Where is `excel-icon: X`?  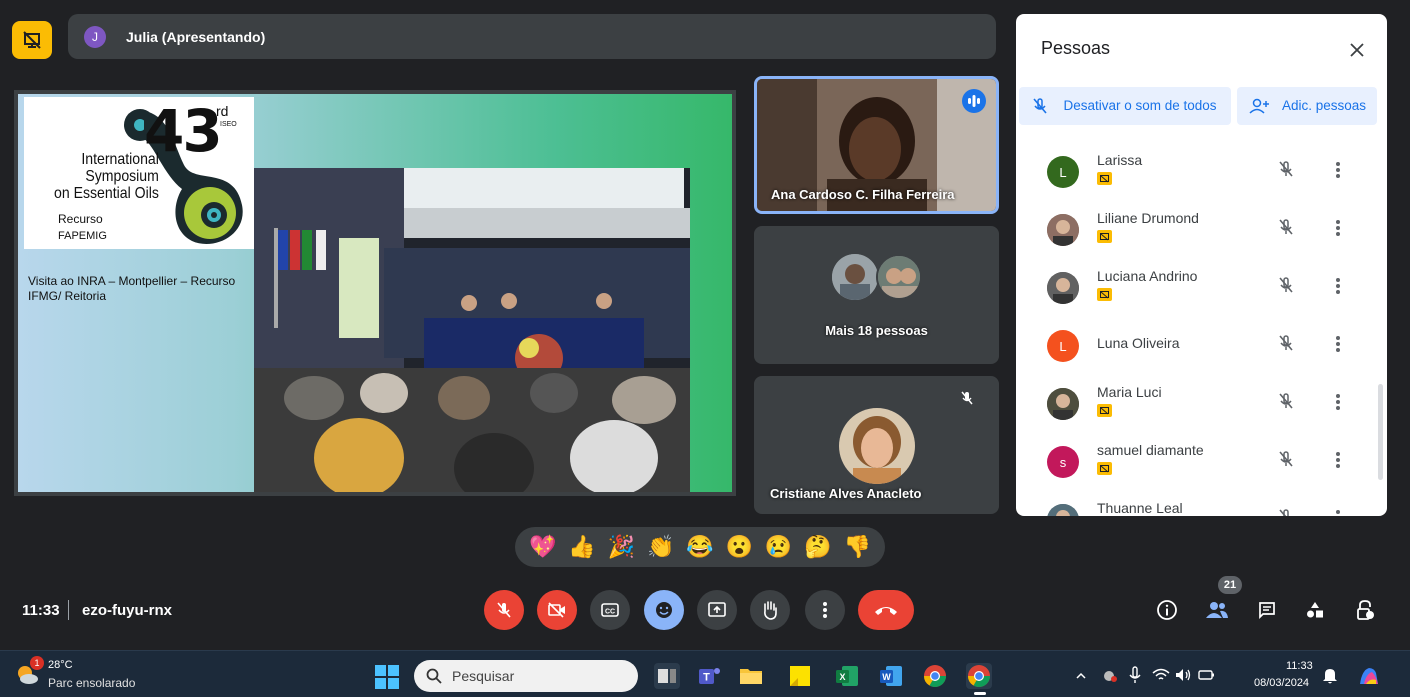 excel-icon: X is located at coordinates (847, 676).